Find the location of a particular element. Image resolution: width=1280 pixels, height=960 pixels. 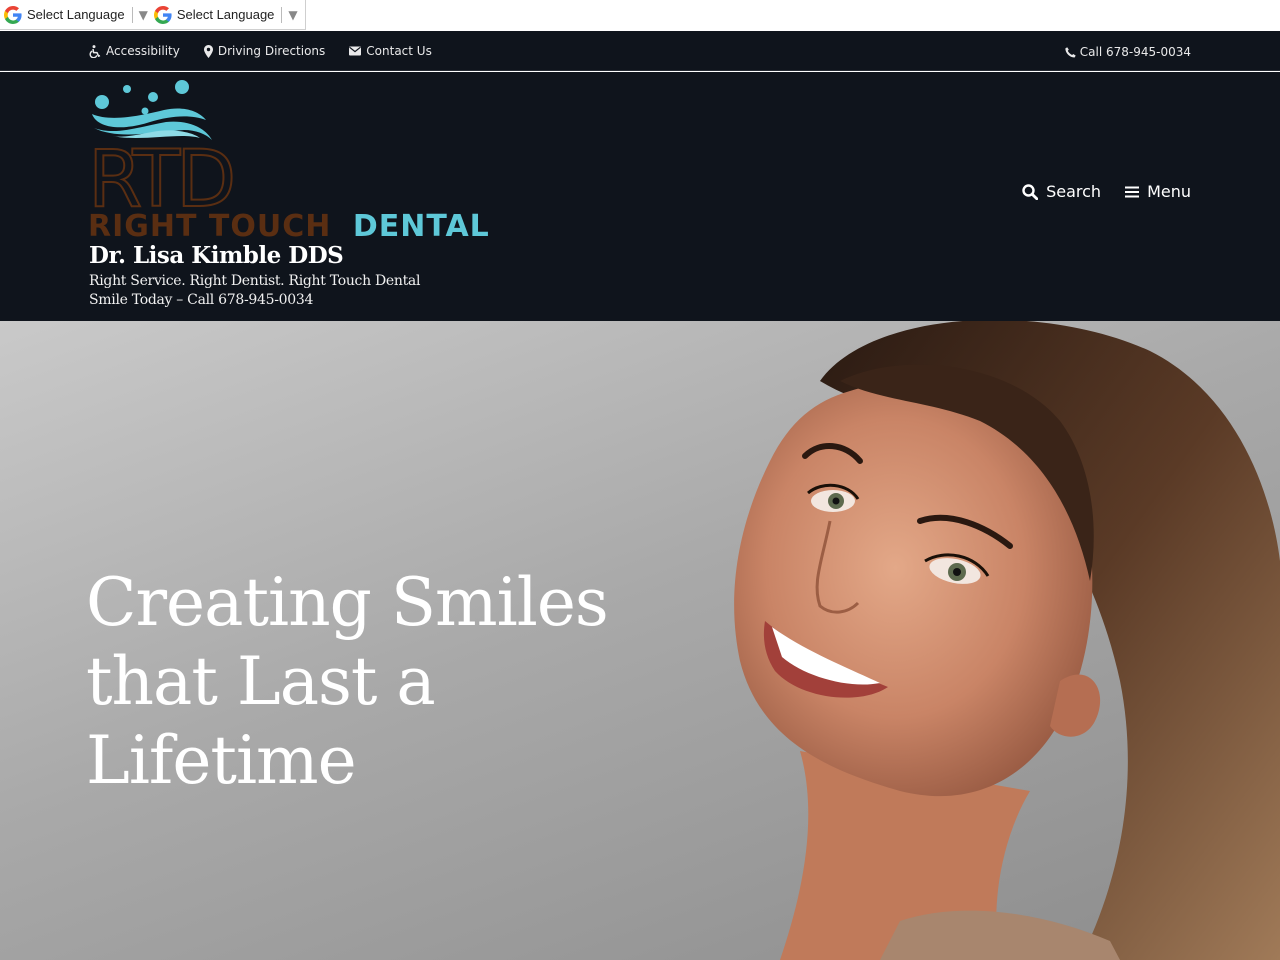

language-select-2: Select Language ▼ is located at coordinates (225, 15).